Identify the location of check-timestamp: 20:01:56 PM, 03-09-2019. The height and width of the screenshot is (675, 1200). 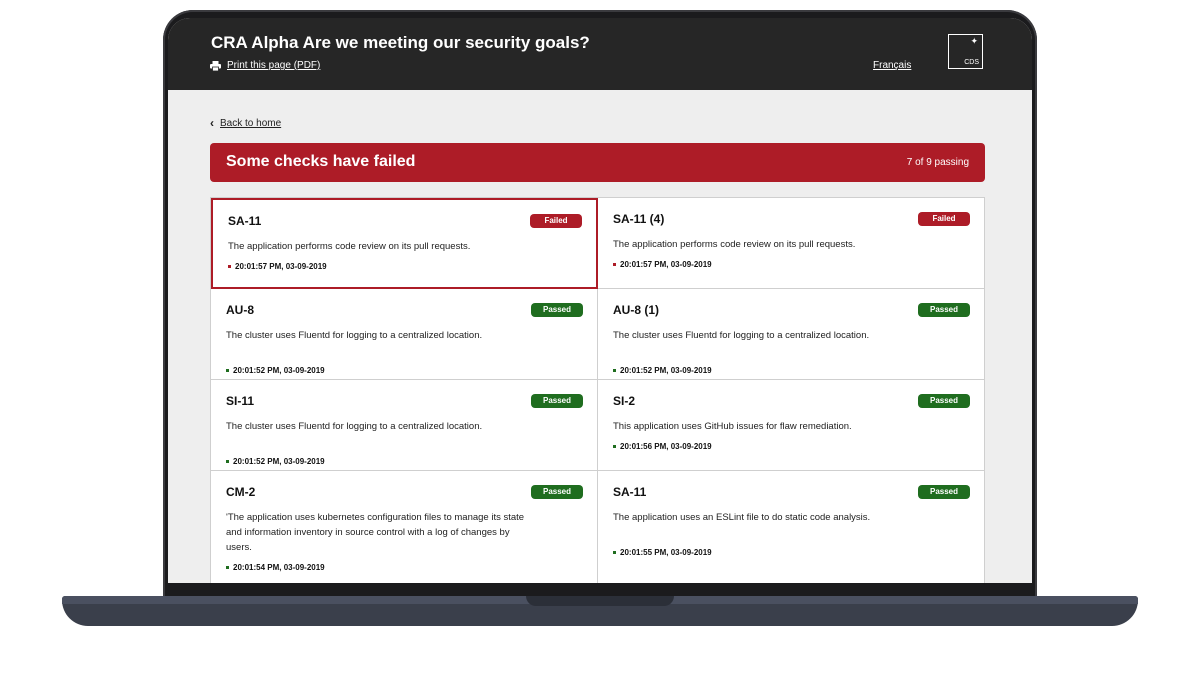
(666, 446).